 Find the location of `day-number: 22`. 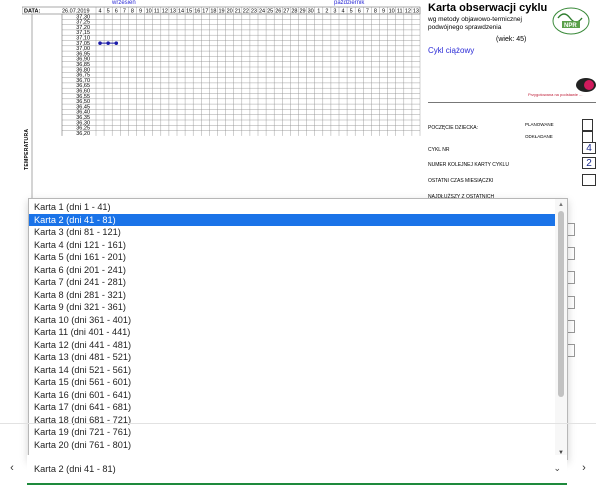

day-number: 22 is located at coordinates (246, 12).